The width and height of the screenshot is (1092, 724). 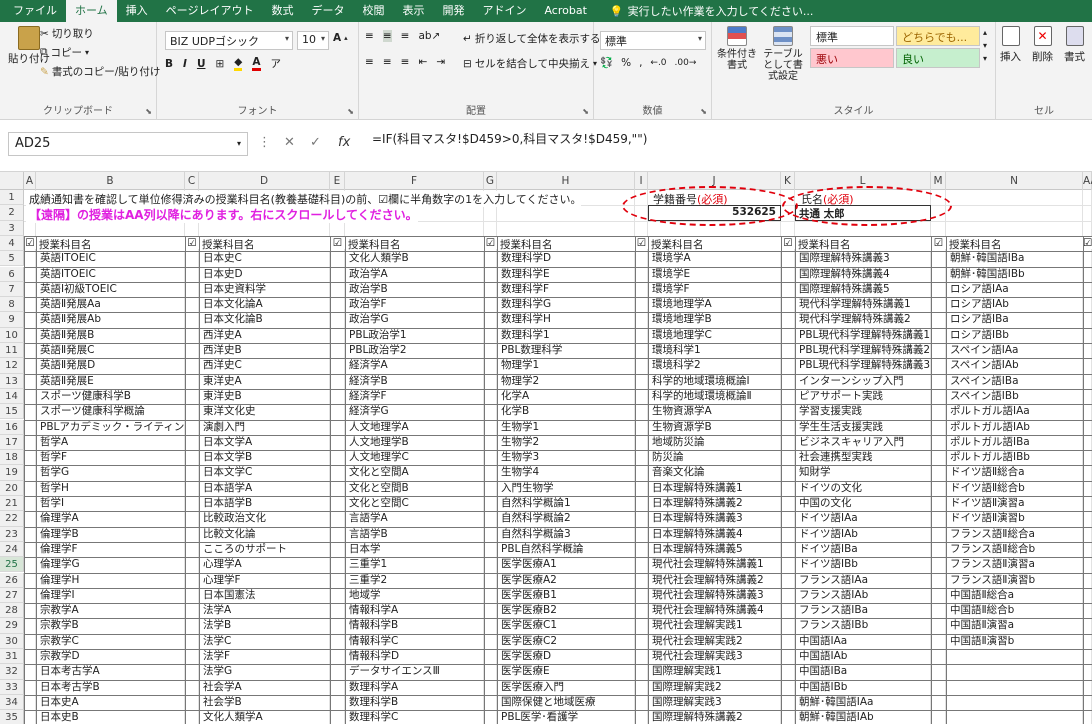 What do you see at coordinates (938, 58) in the screenshot?
I see `style-good: 良い` at bounding box center [938, 58].